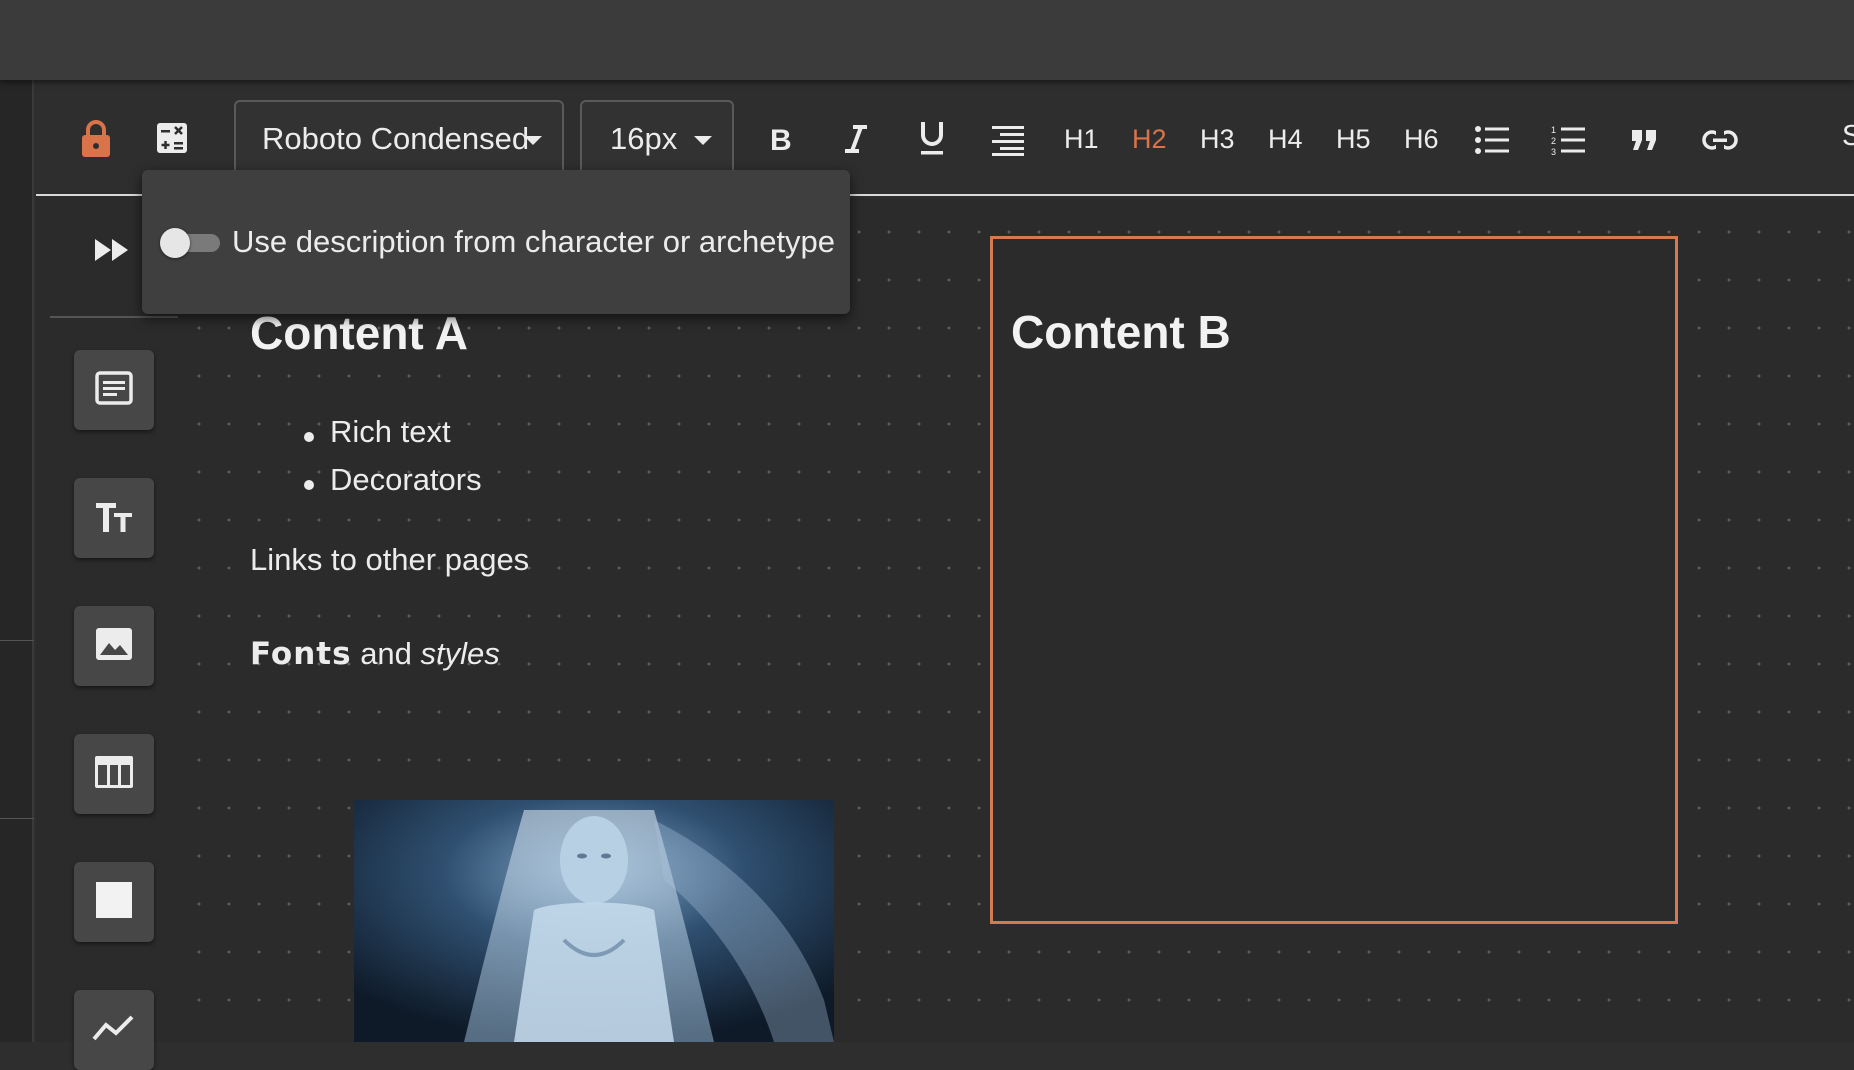  Describe the element at coordinates (390, 431) in the screenshot. I see `list-item: Rich text` at that location.